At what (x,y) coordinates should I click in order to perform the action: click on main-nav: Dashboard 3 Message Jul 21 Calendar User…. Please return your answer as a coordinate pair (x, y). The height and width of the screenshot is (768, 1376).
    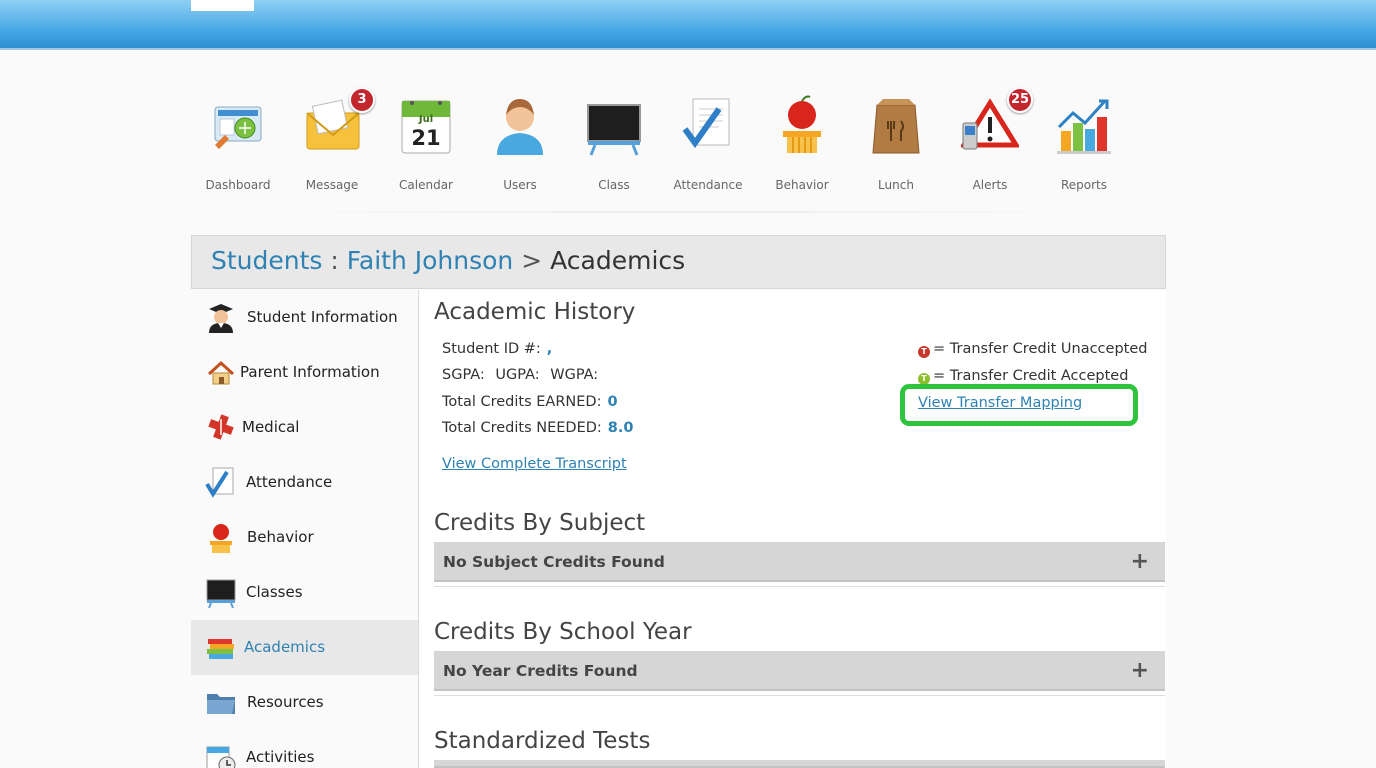
    Looking at the image, I should click on (661, 151).